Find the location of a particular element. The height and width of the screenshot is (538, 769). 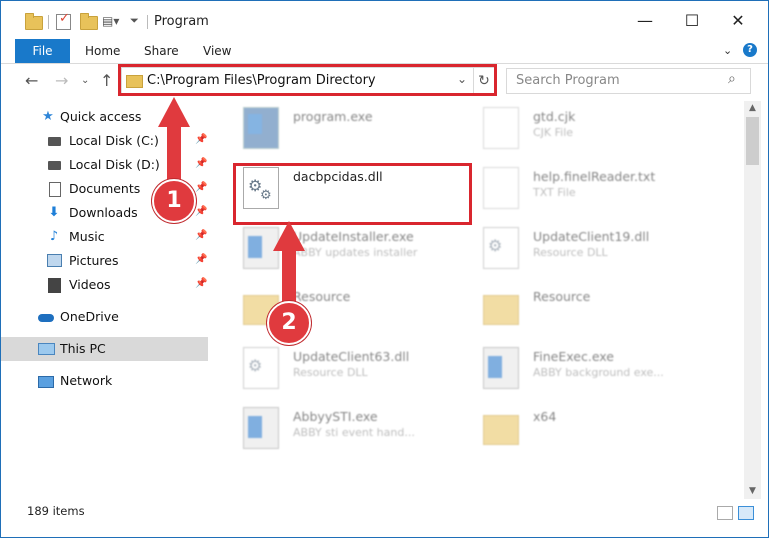

details-view-icon is located at coordinates (725, 513).